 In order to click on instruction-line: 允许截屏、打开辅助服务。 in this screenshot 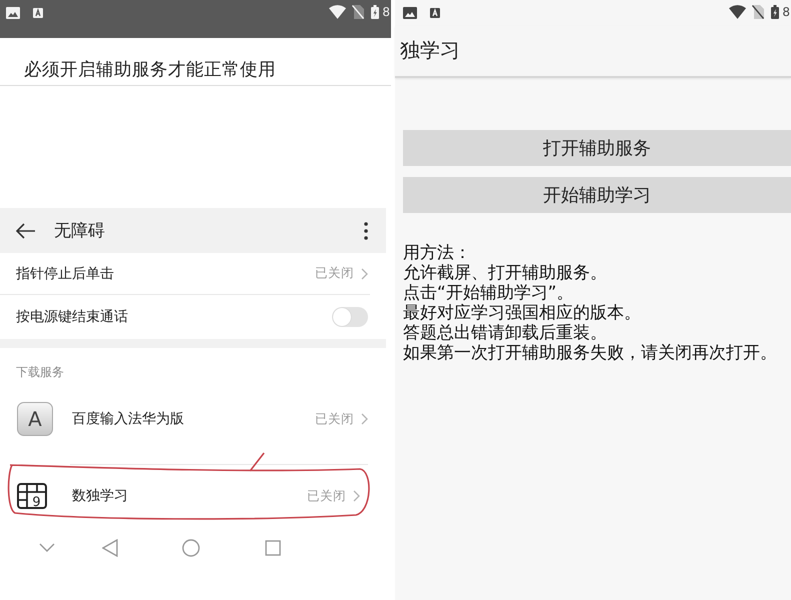, I will do `click(505, 273)`.